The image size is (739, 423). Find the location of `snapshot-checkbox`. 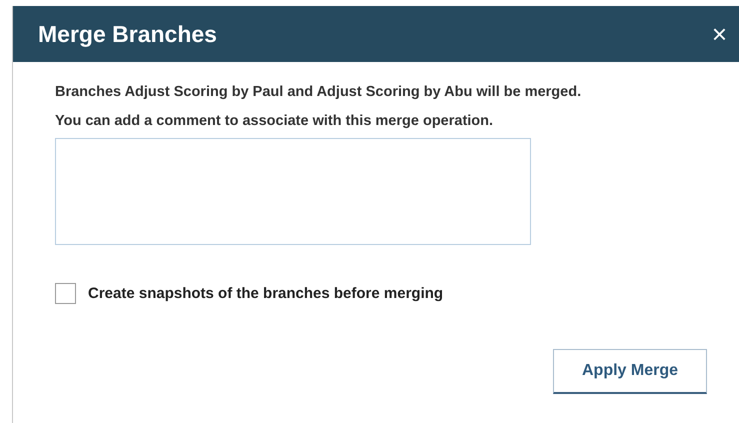

snapshot-checkbox is located at coordinates (65, 293).